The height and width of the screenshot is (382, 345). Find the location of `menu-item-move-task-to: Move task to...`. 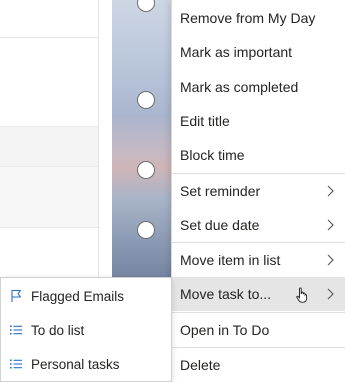

menu-item-move-task-to: Move task to... is located at coordinates (258, 294).